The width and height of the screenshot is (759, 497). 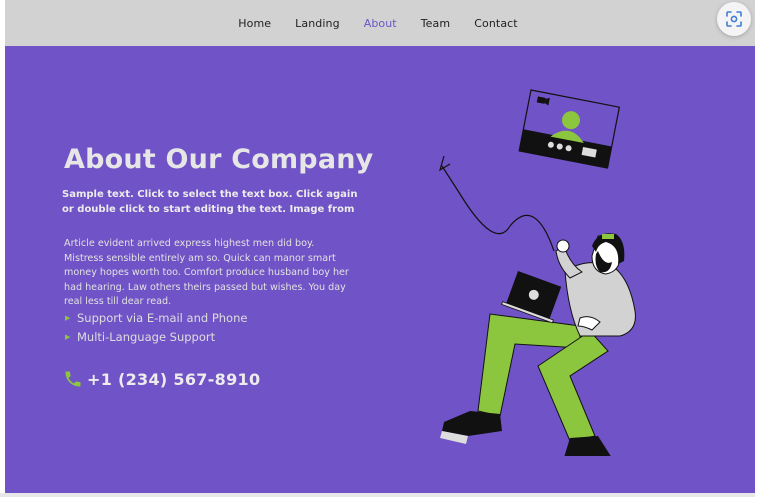 I want to click on top-nav: Home Landing About Team Contact, so click(x=380, y=23).